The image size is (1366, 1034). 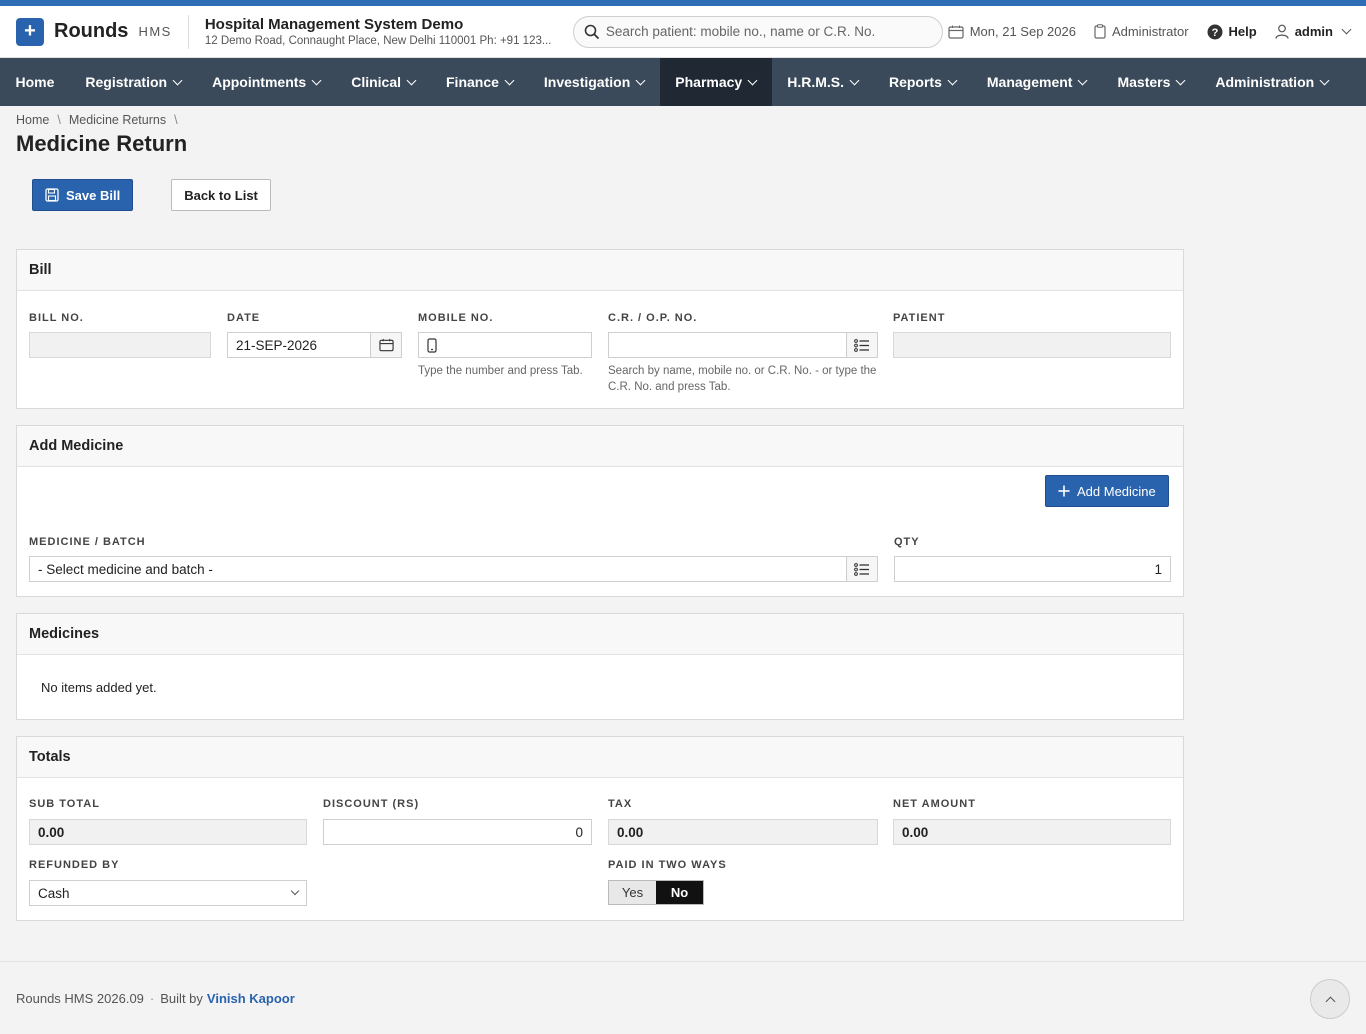 I want to click on brand-sub: HMS, so click(x=155, y=31).